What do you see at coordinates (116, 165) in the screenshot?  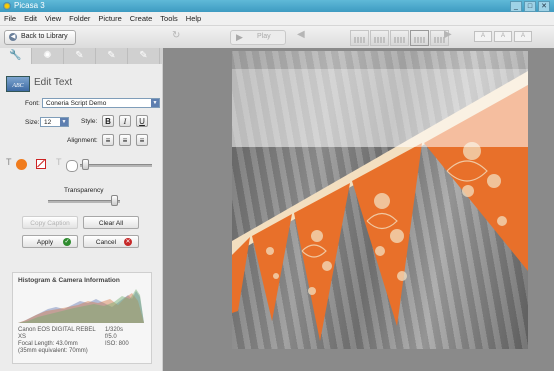 I see `outline-width-slider` at bounding box center [116, 165].